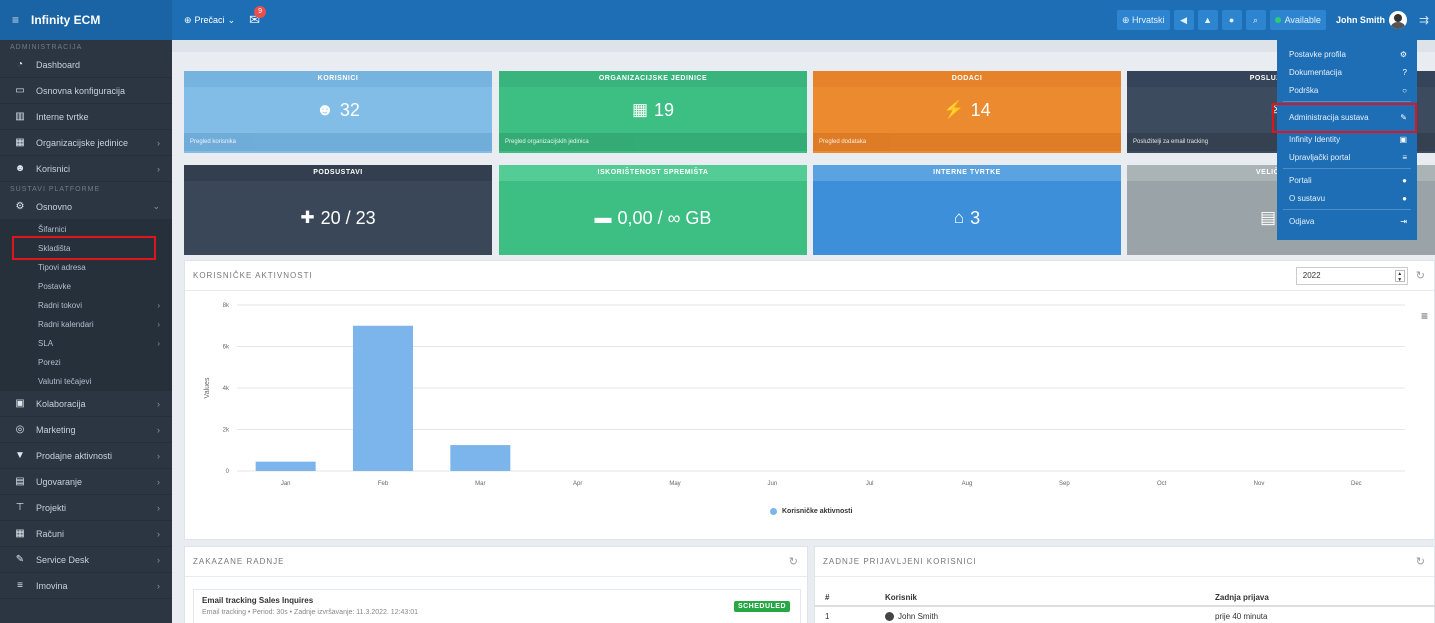 The width and height of the screenshot is (1435, 623). I want to click on tile-title: DODACI, so click(967, 79).